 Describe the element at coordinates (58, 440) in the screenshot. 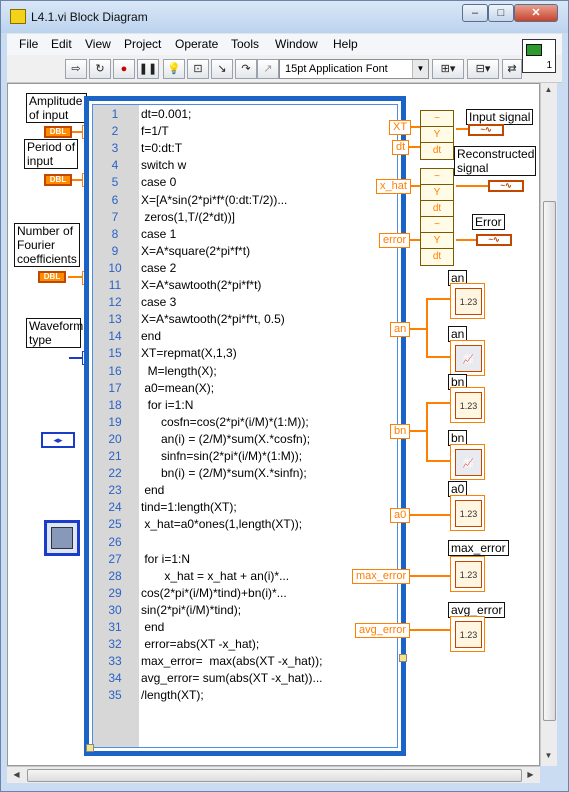

I see `waveform-control: ◂▸` at that location.